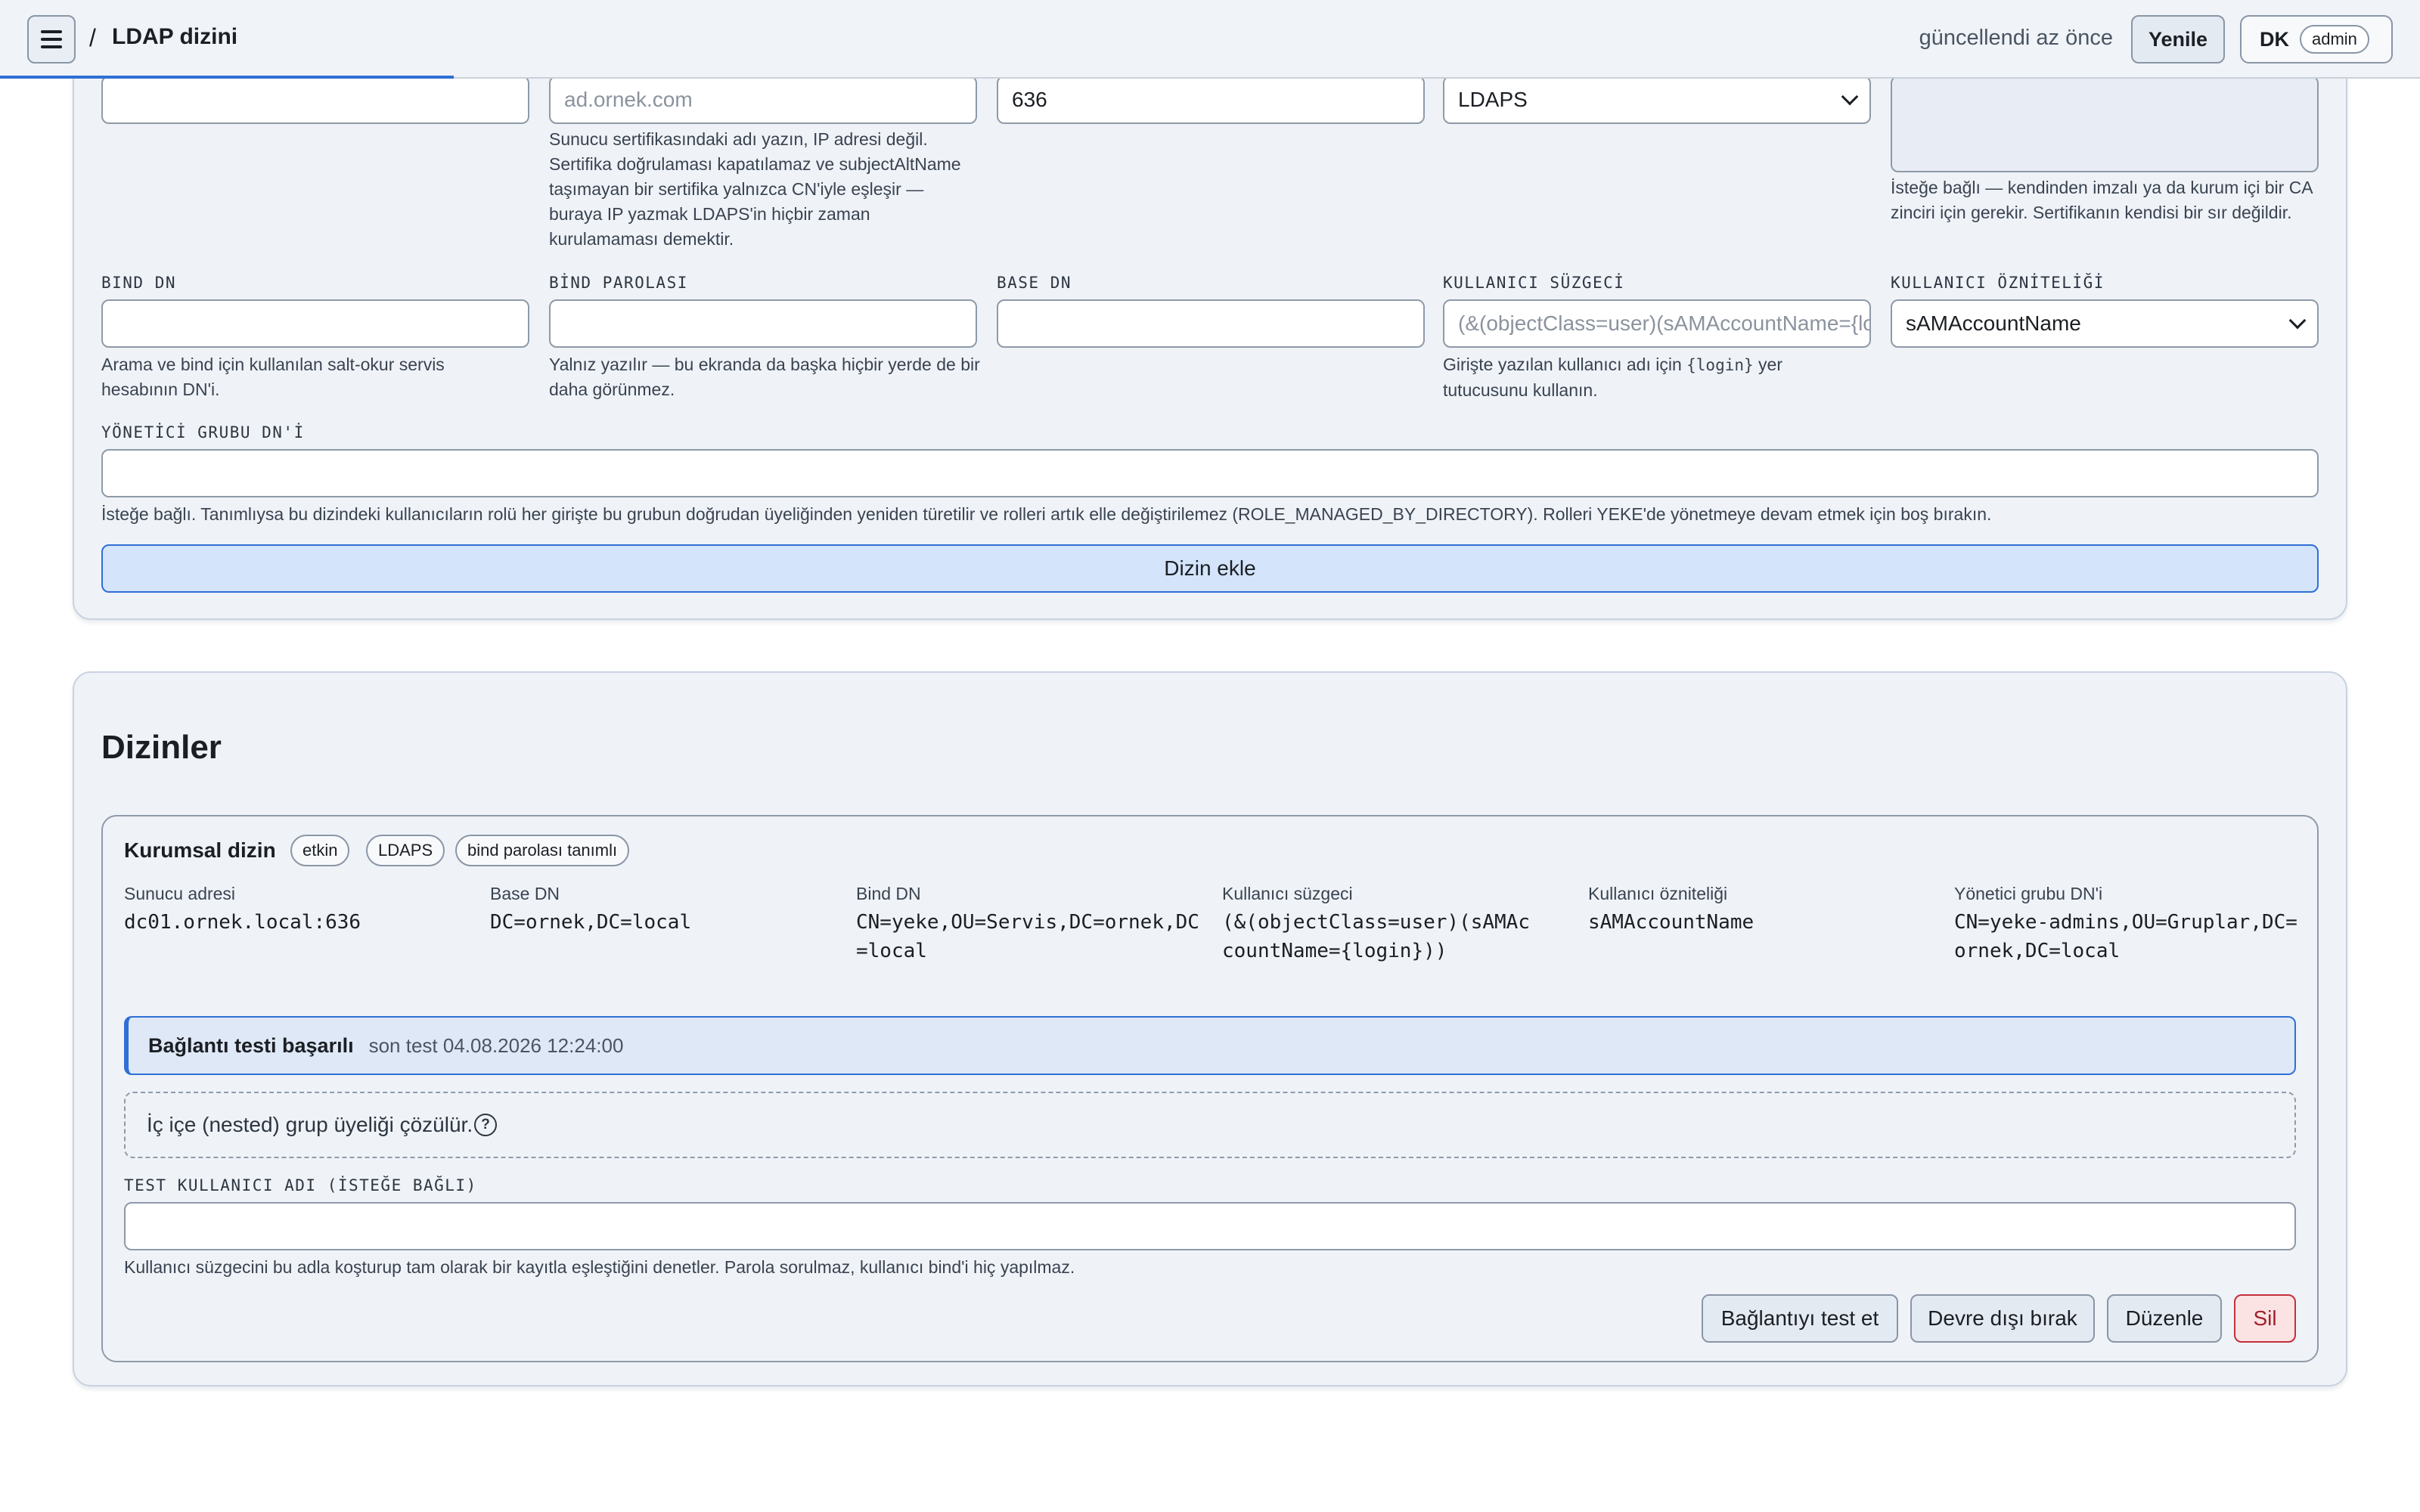  What do you see at coordinates (618, 283) in the screenshot?
I see `bind-password-label: BİND PAROLASI` at bounding box center [618, 283].